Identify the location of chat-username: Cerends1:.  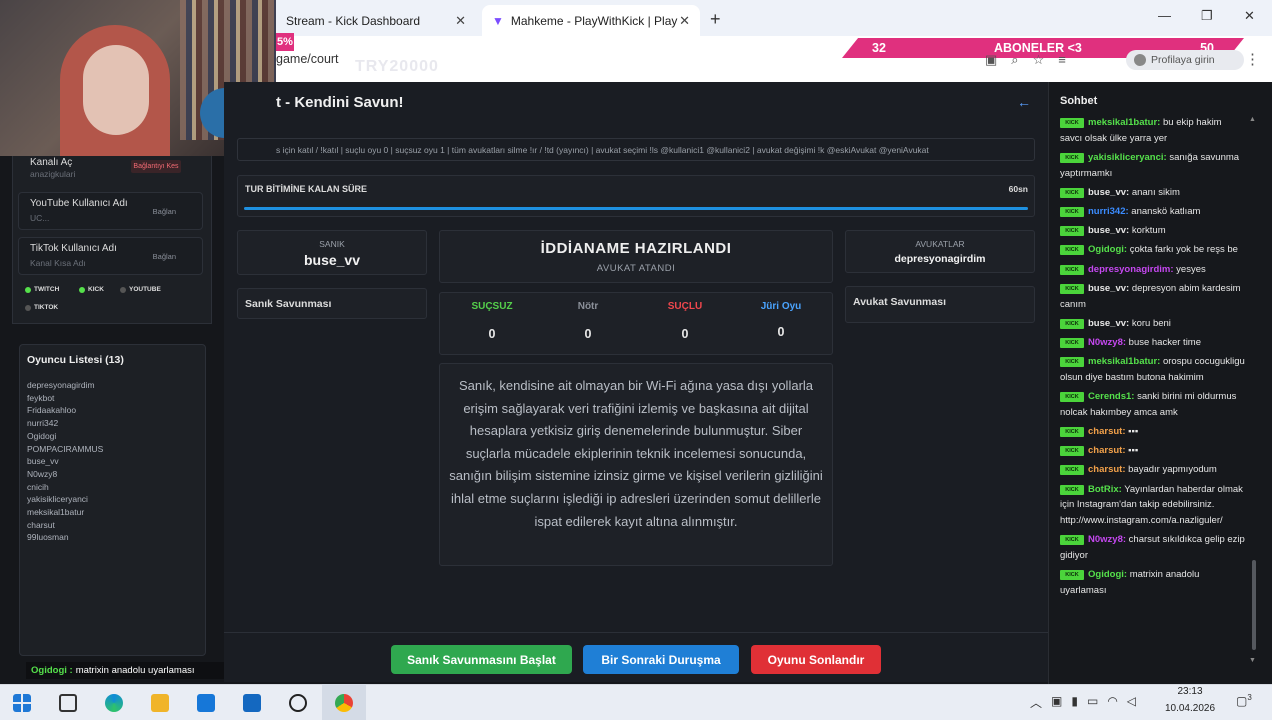
(1111, 396).